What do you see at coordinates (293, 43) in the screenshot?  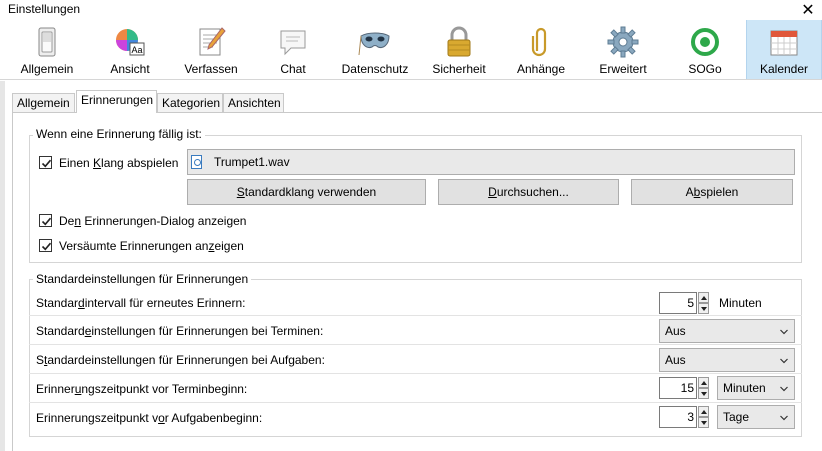 I see `speech-bubble-icon` at bounding box center [293, 43].